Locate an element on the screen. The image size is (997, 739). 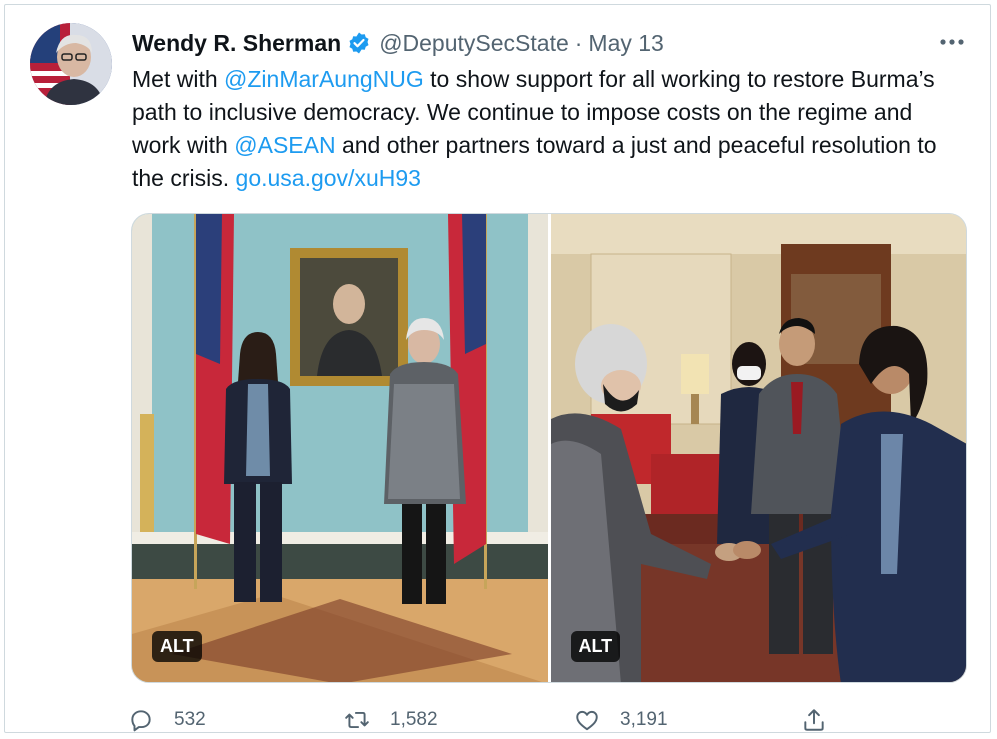
share-icon is located at coordinates (814, 720).